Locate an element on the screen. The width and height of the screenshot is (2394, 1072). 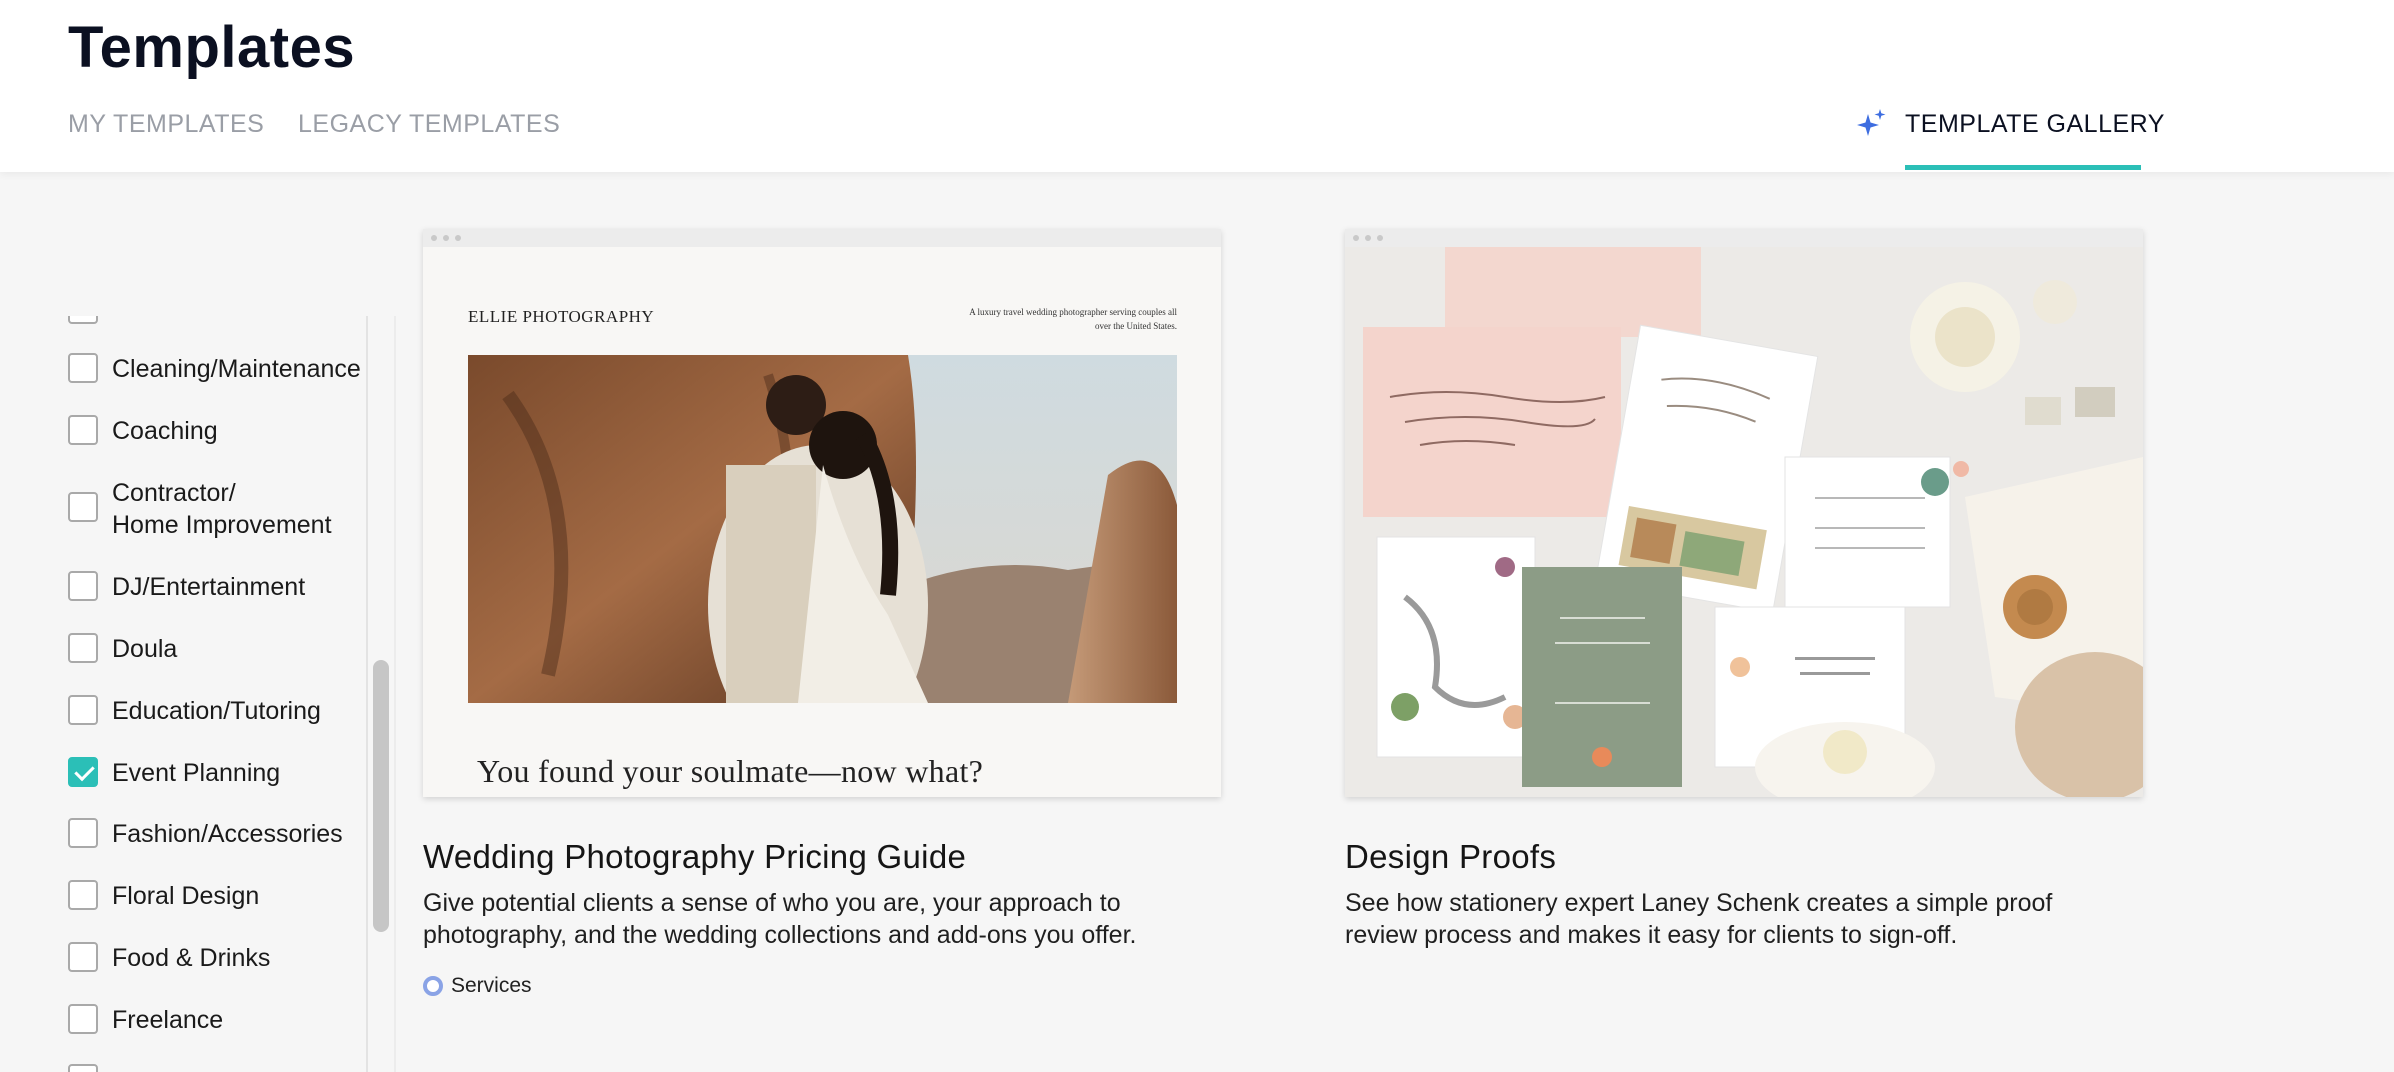
category-label: Coaching is located at coordinates (165, 431).